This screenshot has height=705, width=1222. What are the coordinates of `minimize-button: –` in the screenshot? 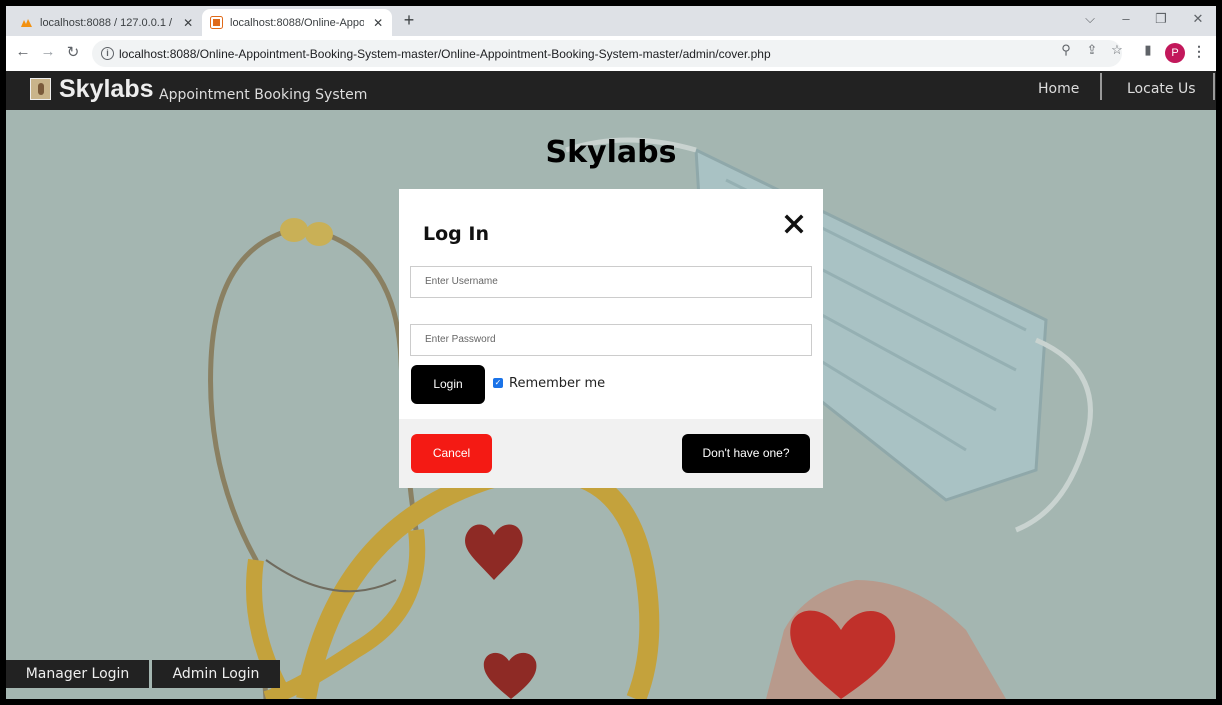 It's located at (1126, 18).